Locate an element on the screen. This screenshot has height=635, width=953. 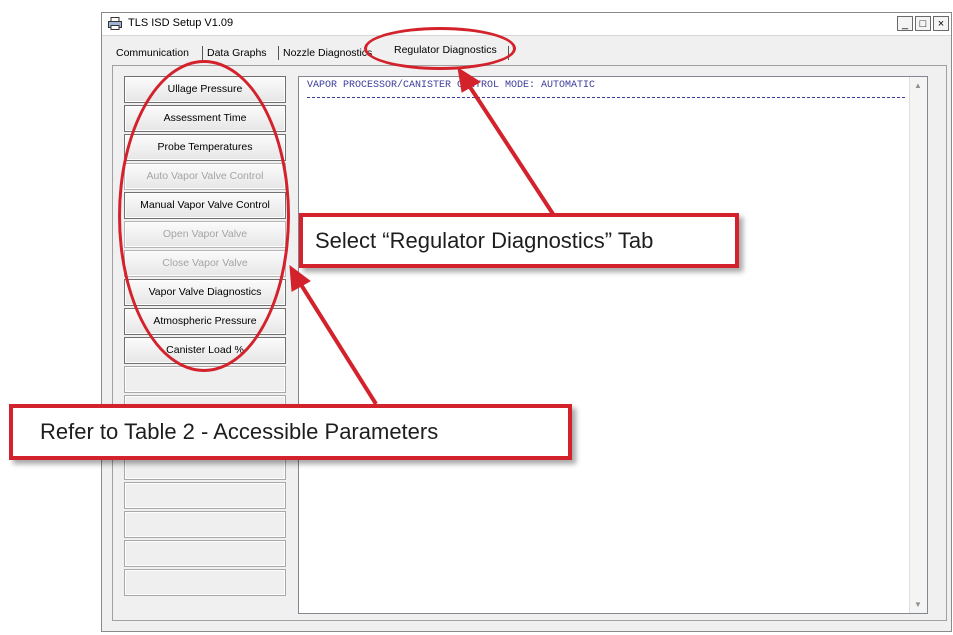
tab-highlight-oval is located at coordinates (440, 48).